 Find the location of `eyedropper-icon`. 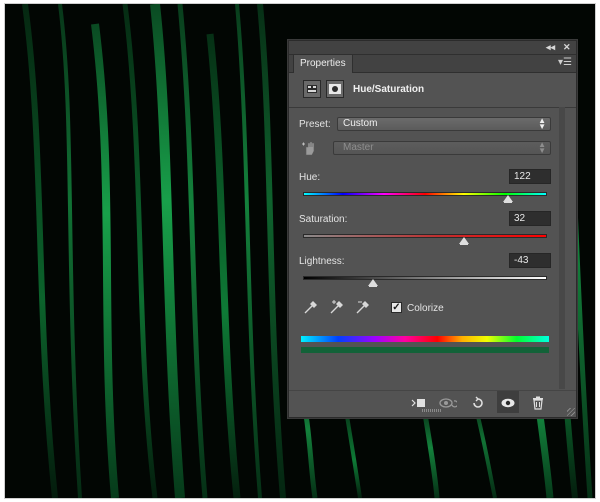

eyedropper-icon is located at coordinates (311, 307).